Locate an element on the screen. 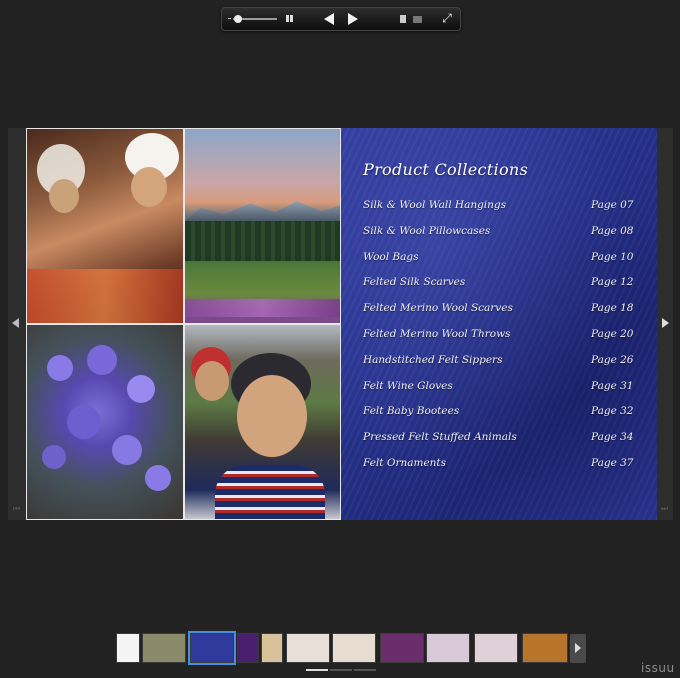 Image resolution: width=680 pixels, height=678 pixels. toc-item: Silk & Wool Pillowcases Page 08 is located at coordinates (499, 235).